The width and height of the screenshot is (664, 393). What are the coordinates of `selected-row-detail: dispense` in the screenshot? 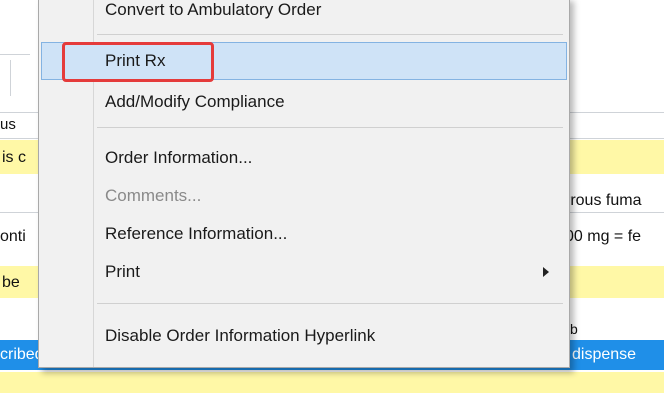 It's located at (604, 354).